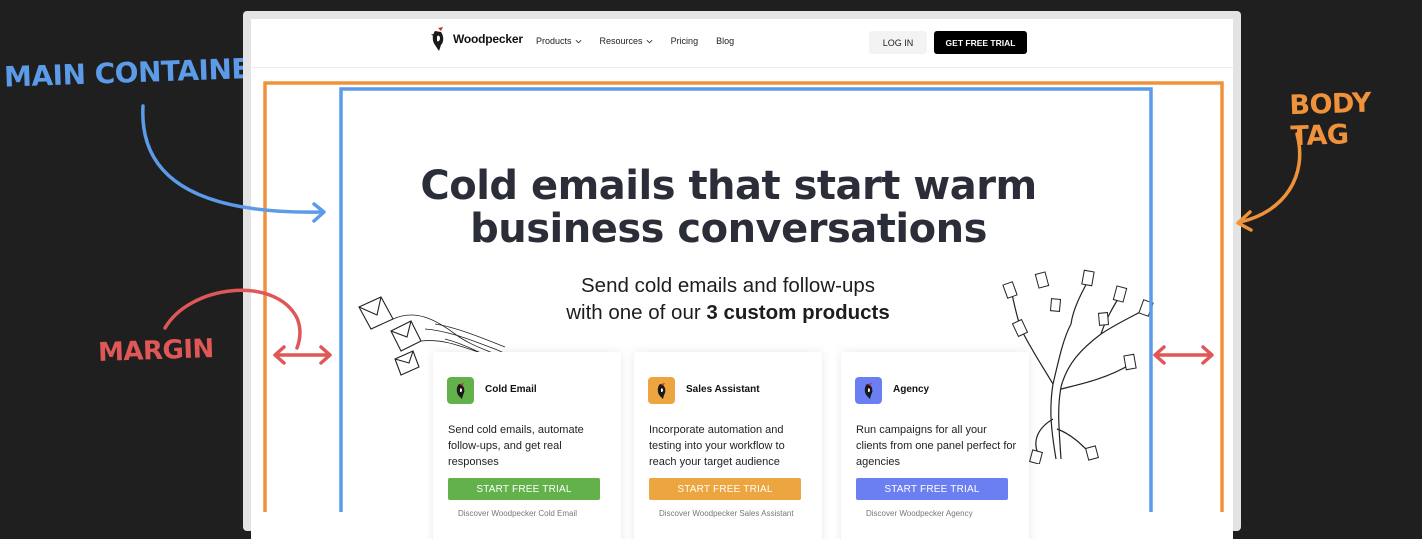  I want to click on hero-subtitle-prefix: with one of our, so click(636, 312).